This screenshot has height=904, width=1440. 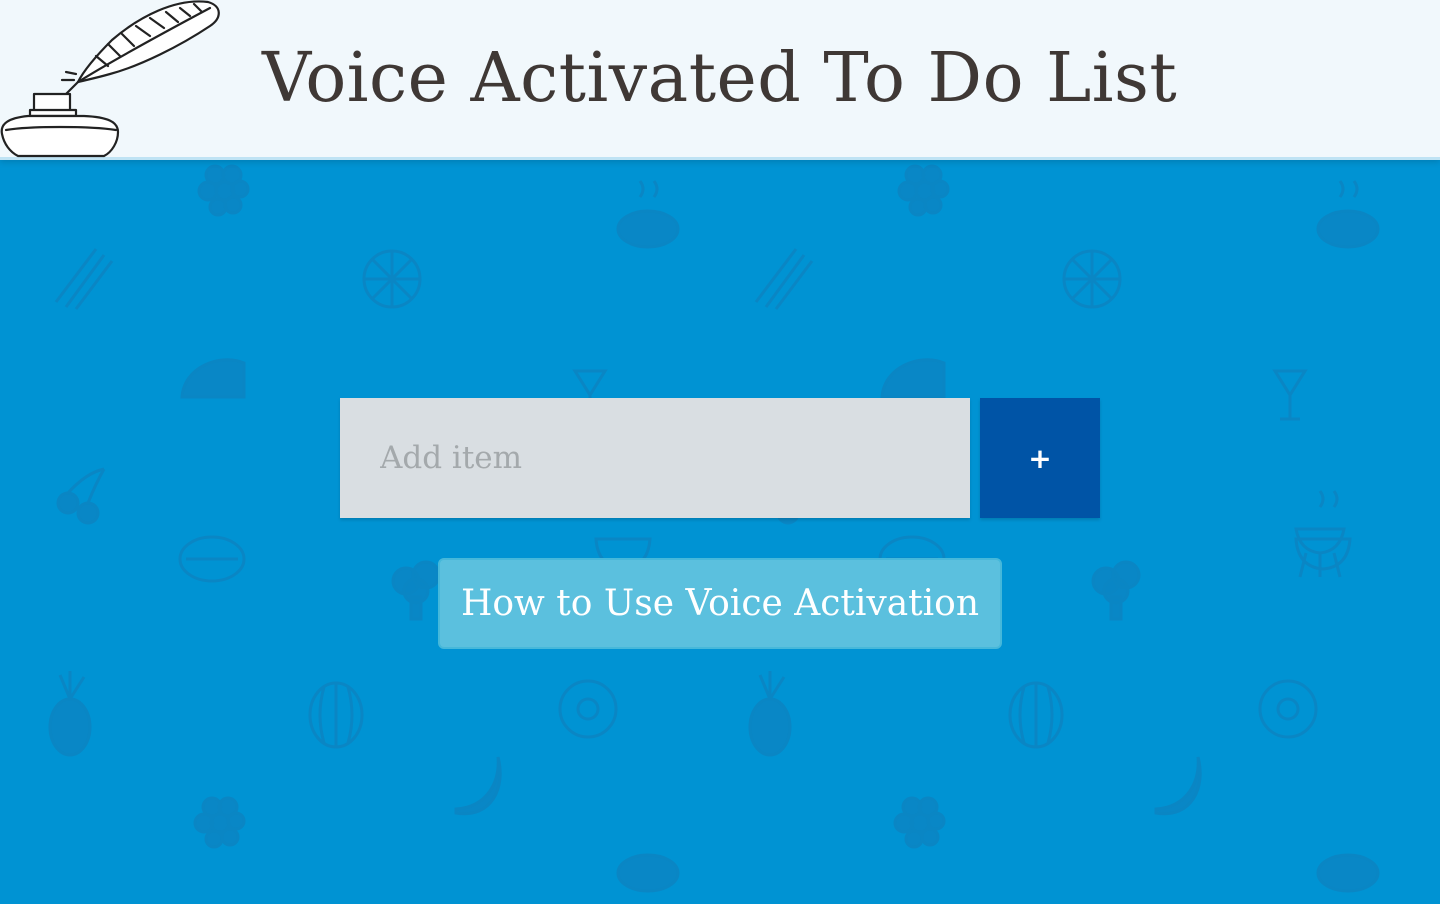 I want to click on plus-icon: +, so click(x=1040, y=458).